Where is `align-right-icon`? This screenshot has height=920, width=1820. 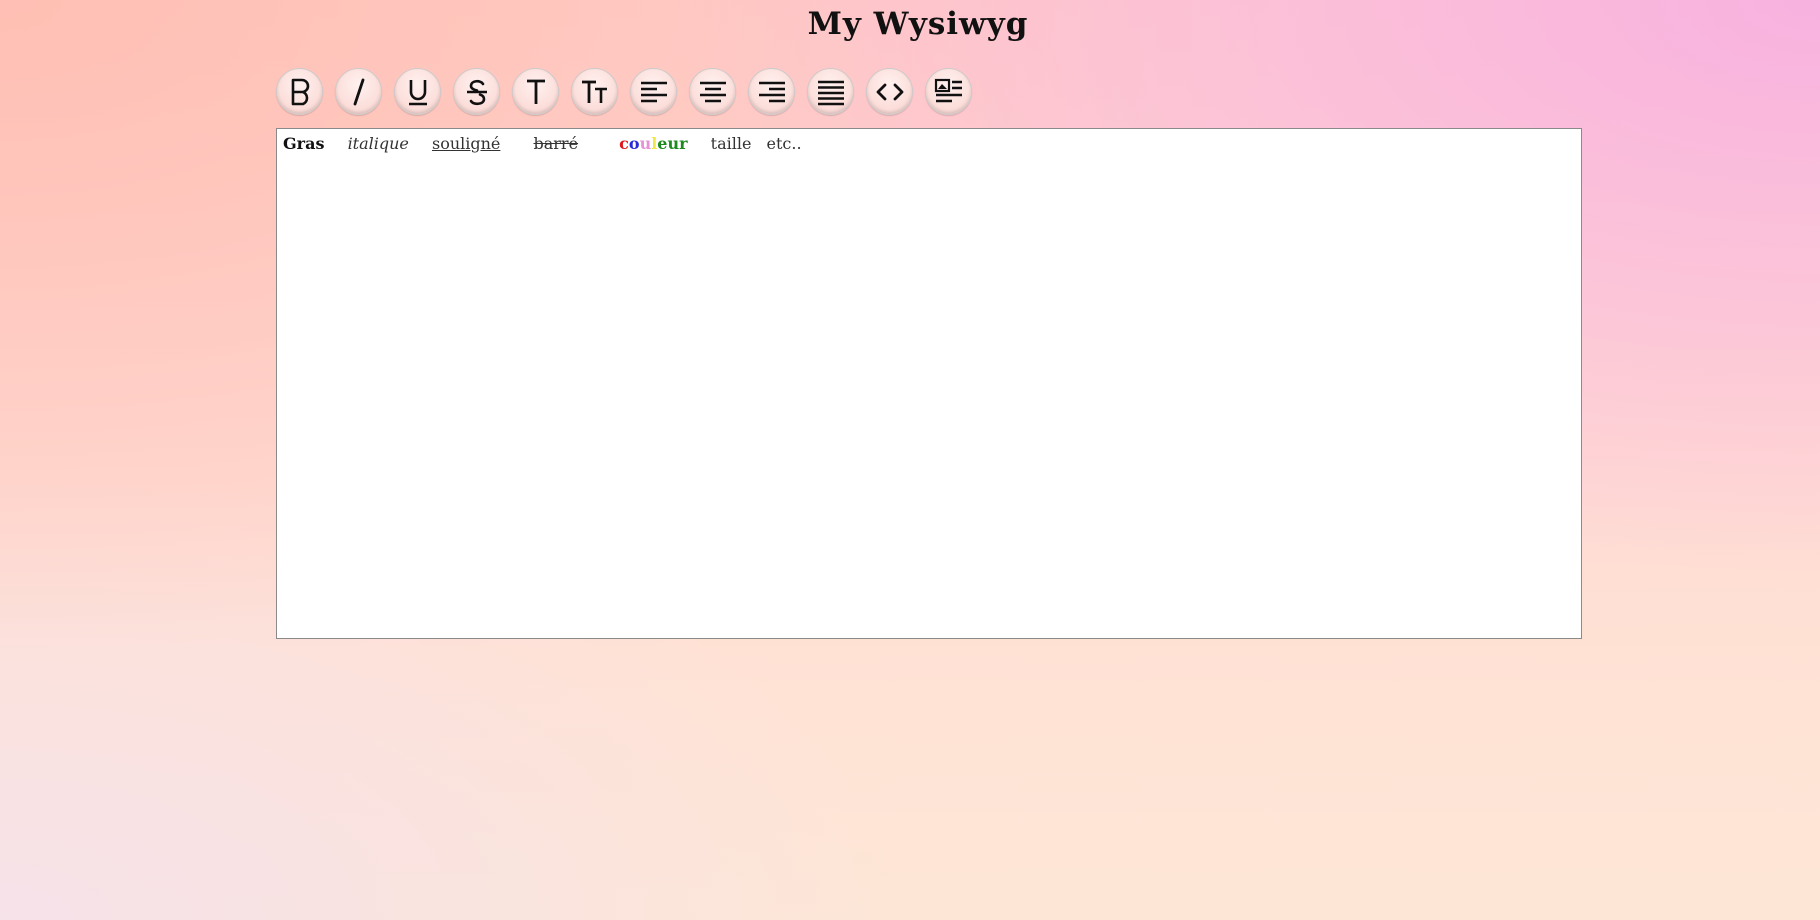 align-right-icon is located at coordinates (771, 91).